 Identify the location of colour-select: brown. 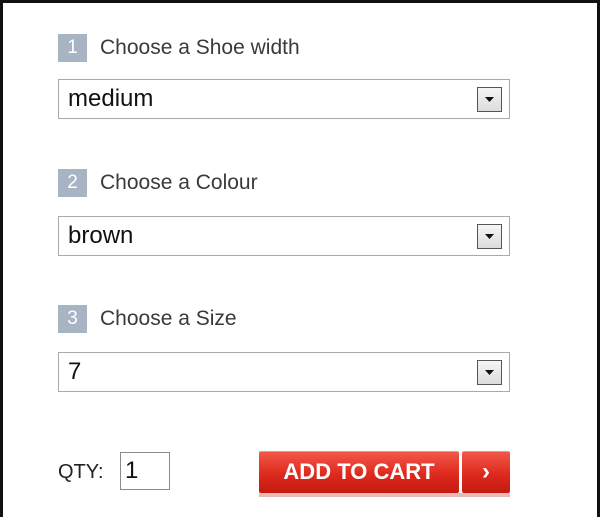
(284, 236).